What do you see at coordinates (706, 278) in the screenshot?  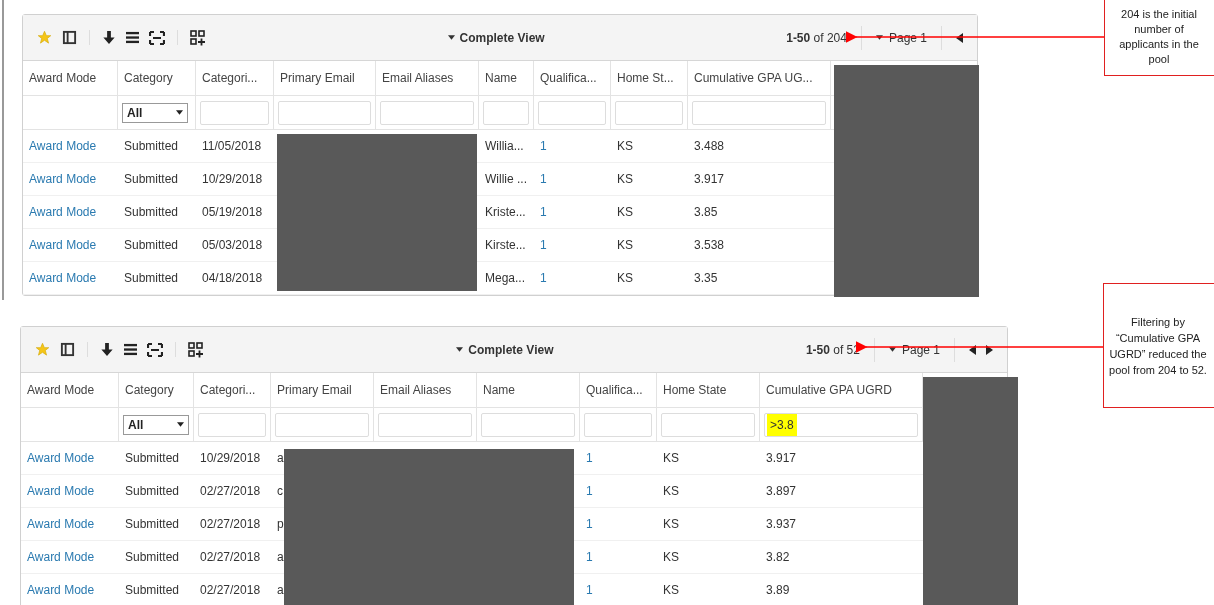 I see `table-cell-text: 3.35` at bounding box center [706, 278].